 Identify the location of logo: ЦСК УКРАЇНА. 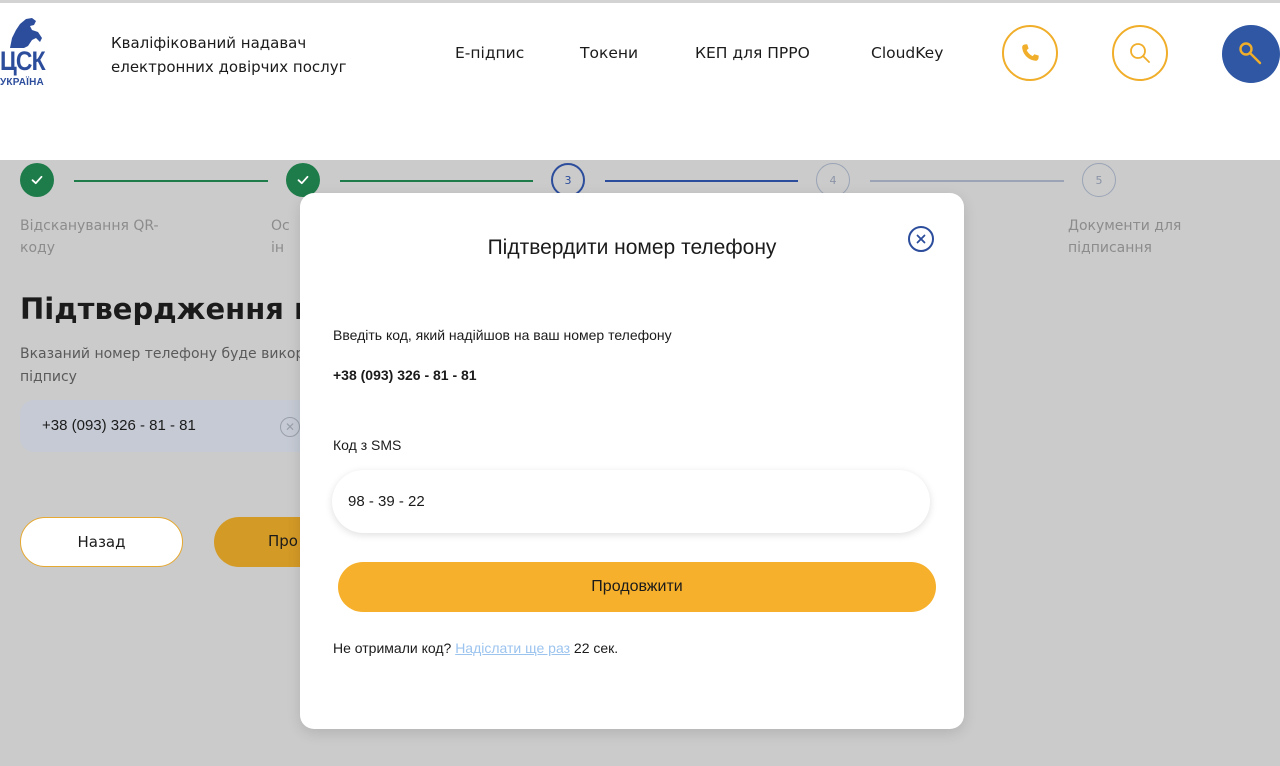
(30, 54).